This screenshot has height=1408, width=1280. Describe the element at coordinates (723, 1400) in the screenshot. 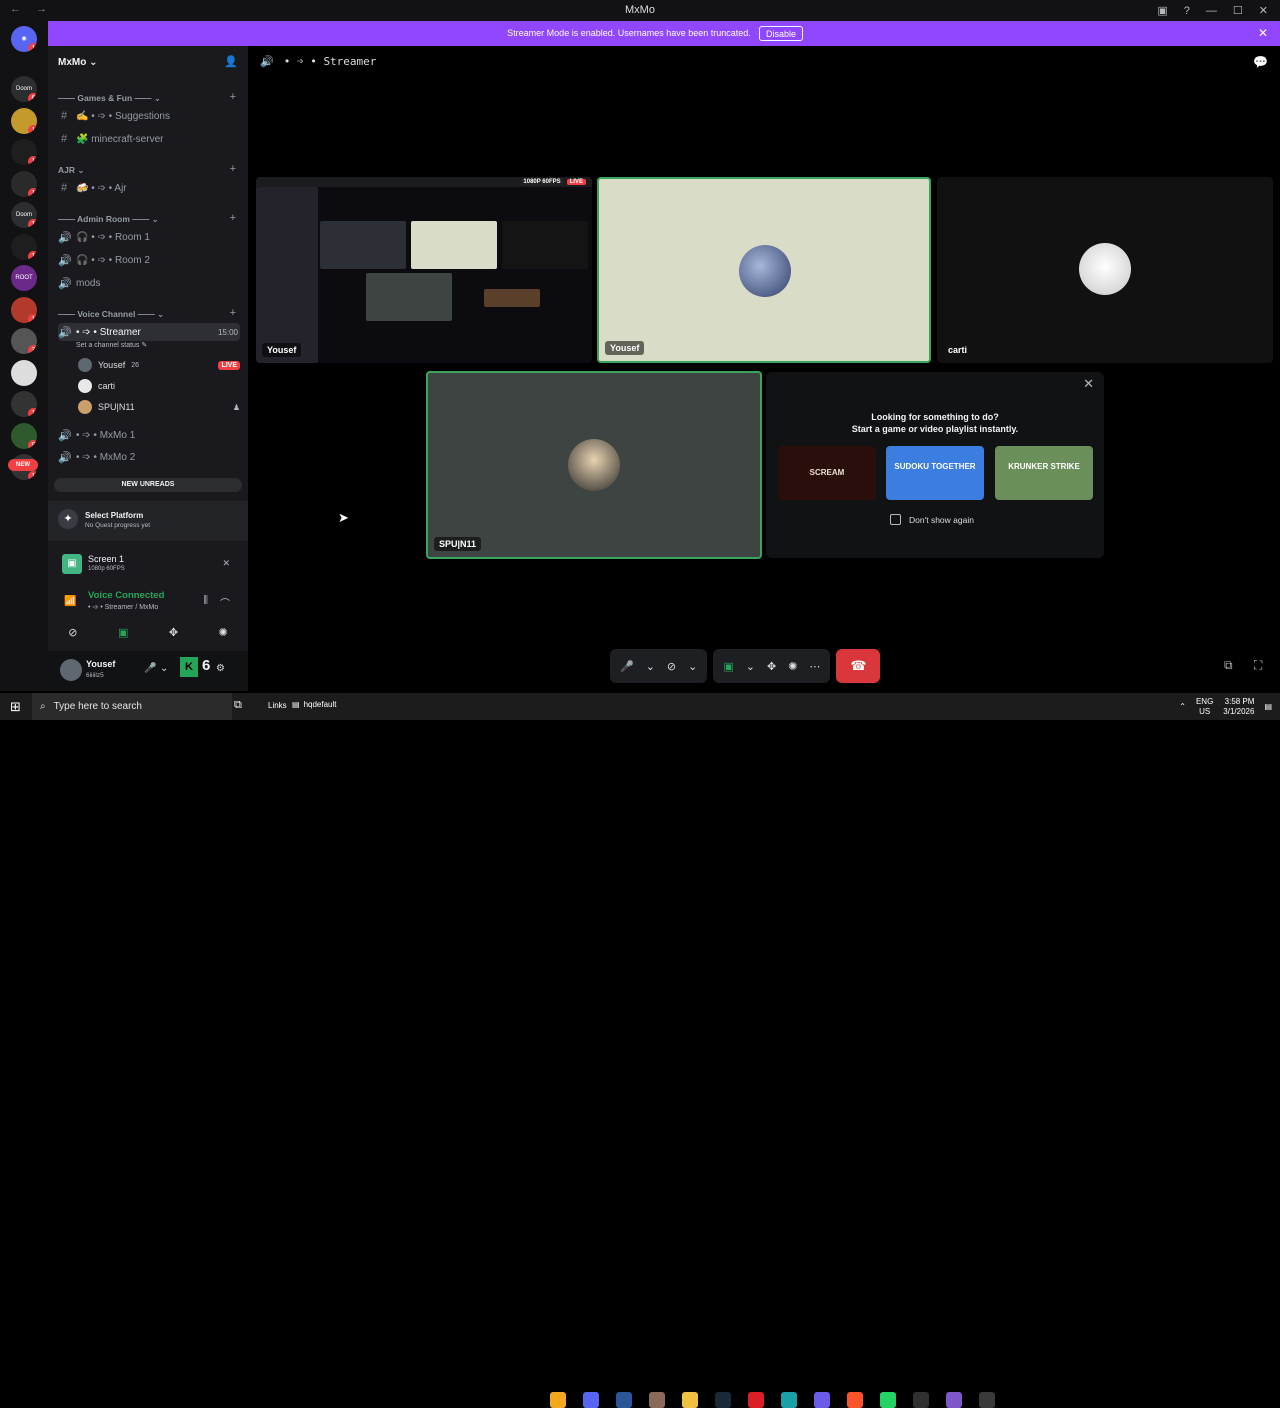

I see `steam-app-icon` at that location.